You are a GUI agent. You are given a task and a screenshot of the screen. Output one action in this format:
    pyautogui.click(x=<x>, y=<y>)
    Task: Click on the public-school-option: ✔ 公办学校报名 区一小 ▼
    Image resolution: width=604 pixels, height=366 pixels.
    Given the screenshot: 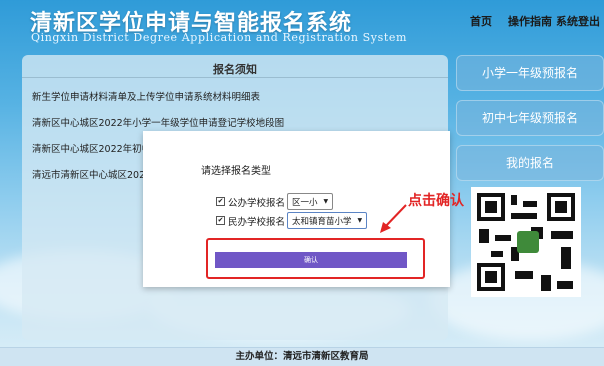 What is the action you would take?
    pyautogui.click(x=275, y=201)
    